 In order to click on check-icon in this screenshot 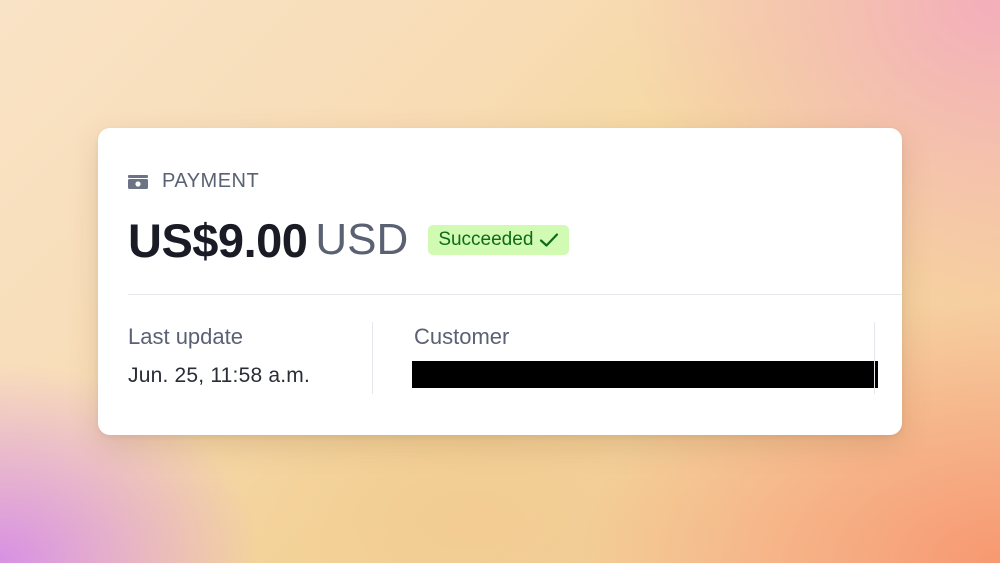, I will do `click(549, 240)`.